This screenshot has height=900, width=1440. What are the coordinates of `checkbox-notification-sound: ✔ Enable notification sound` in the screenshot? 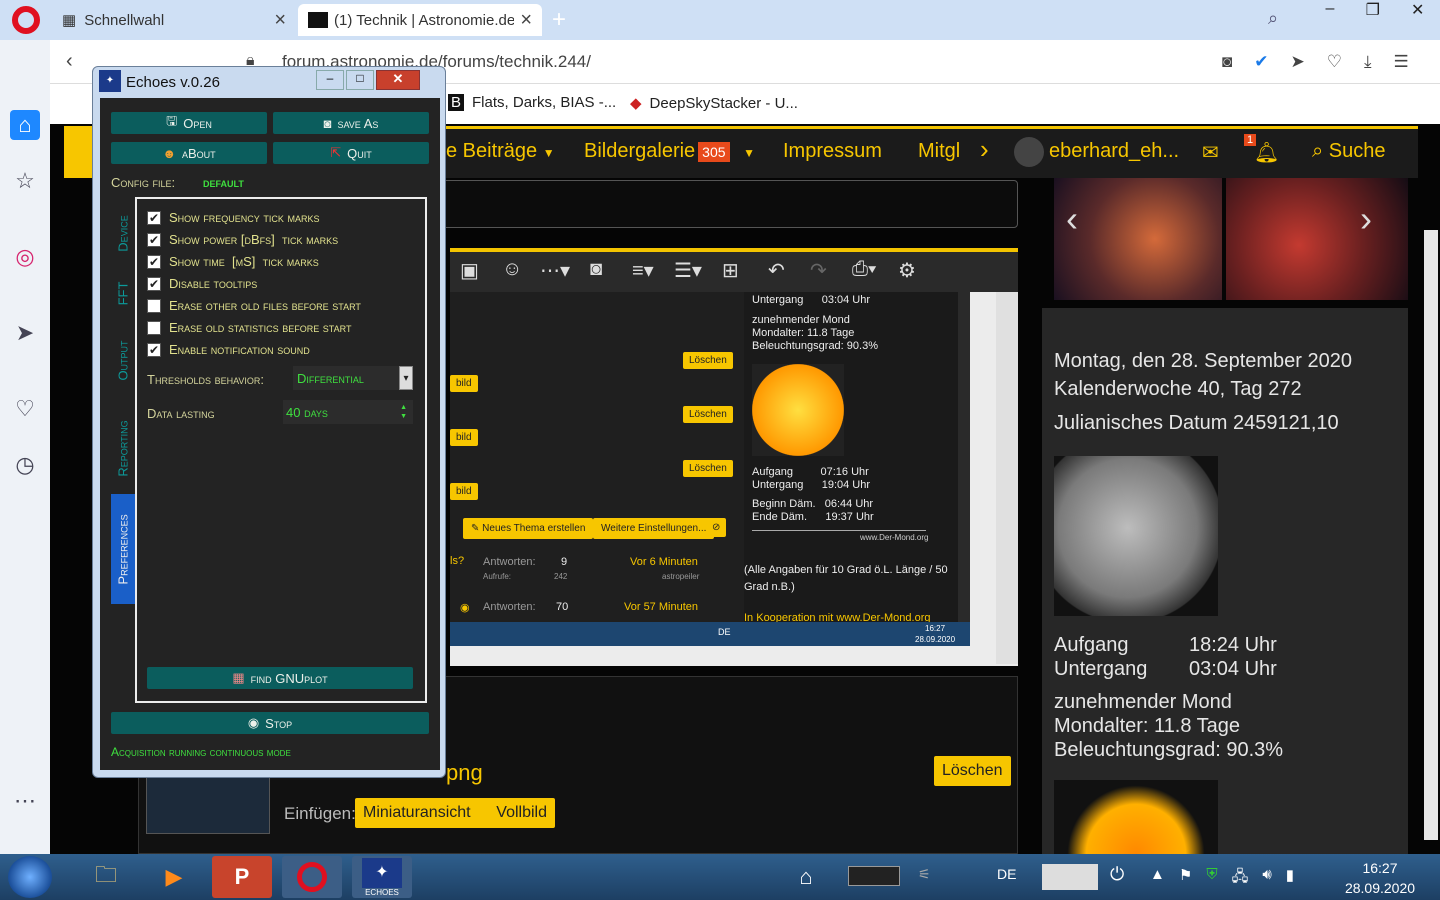 It's located at (228, 349).